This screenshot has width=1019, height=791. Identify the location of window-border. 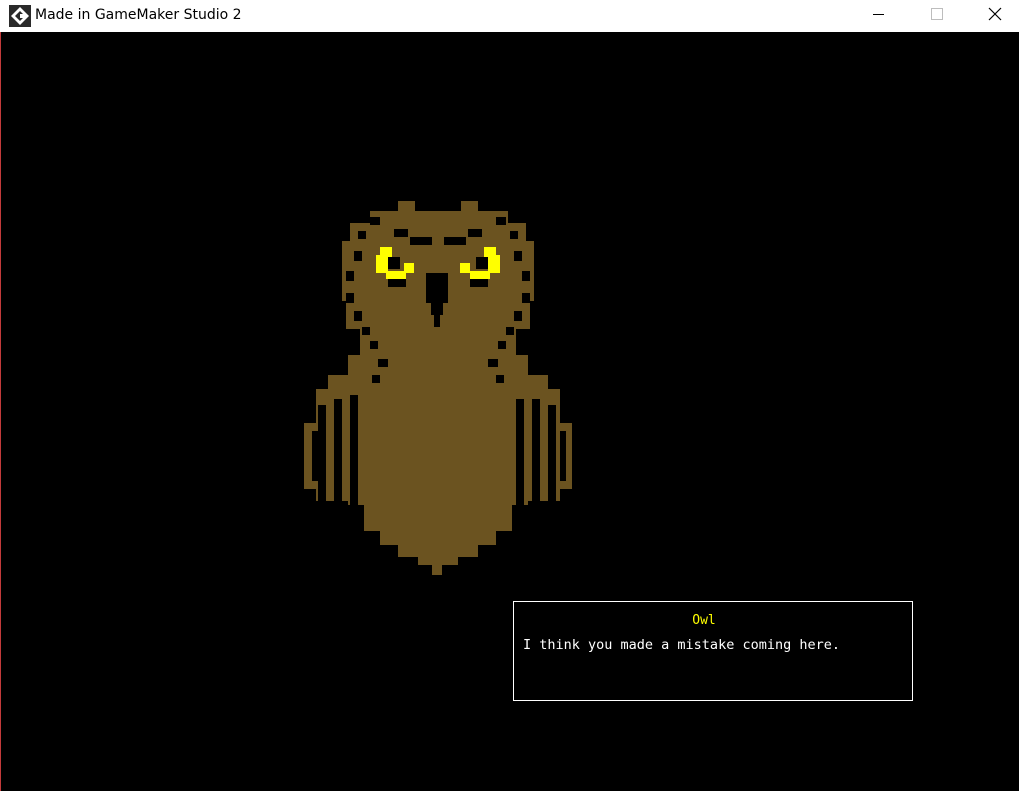
(0, 411).